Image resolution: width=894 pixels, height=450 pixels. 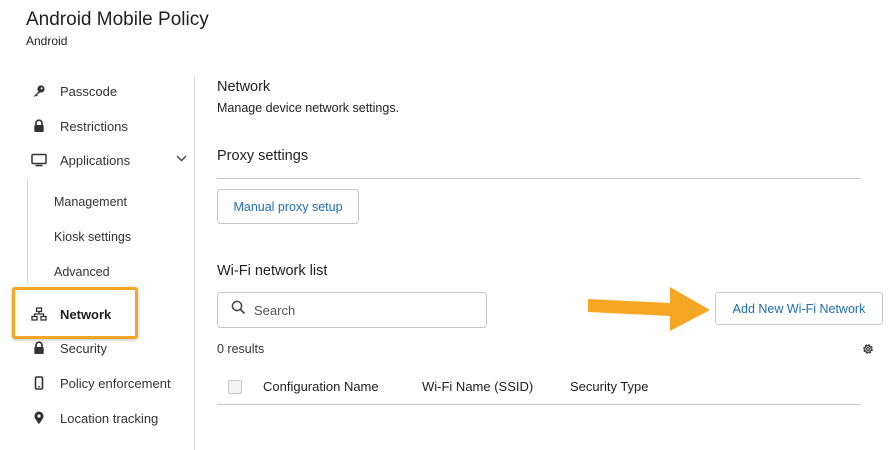 I want to click on chevron-down-icon, so click(x=181, y=161).